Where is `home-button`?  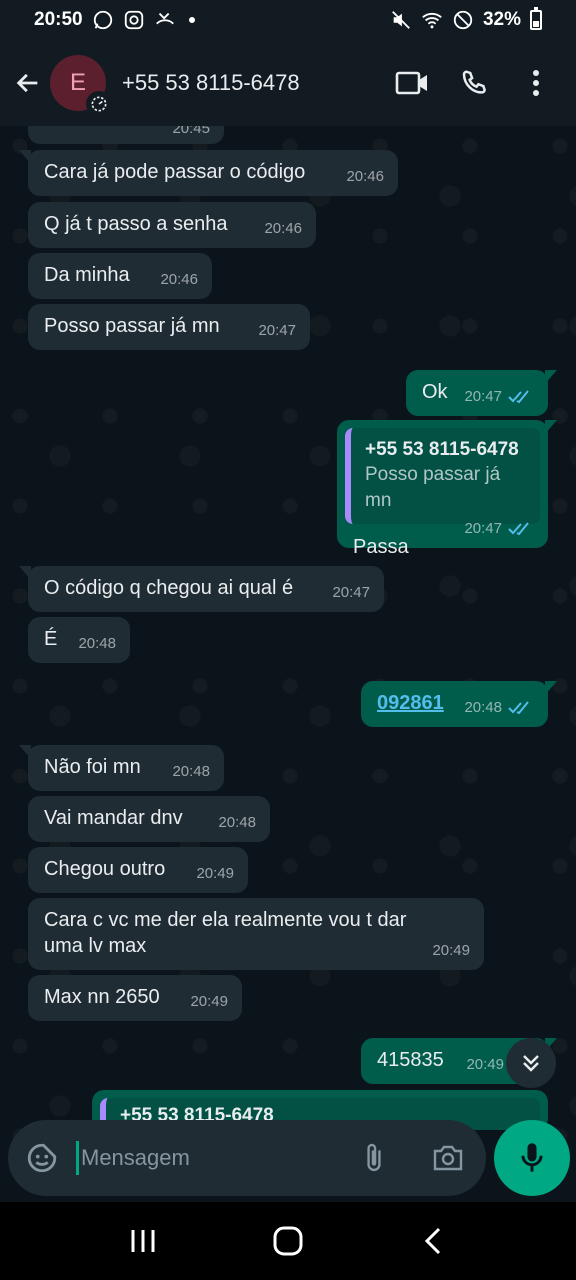
home-button is located at coordinates (288, 1241).